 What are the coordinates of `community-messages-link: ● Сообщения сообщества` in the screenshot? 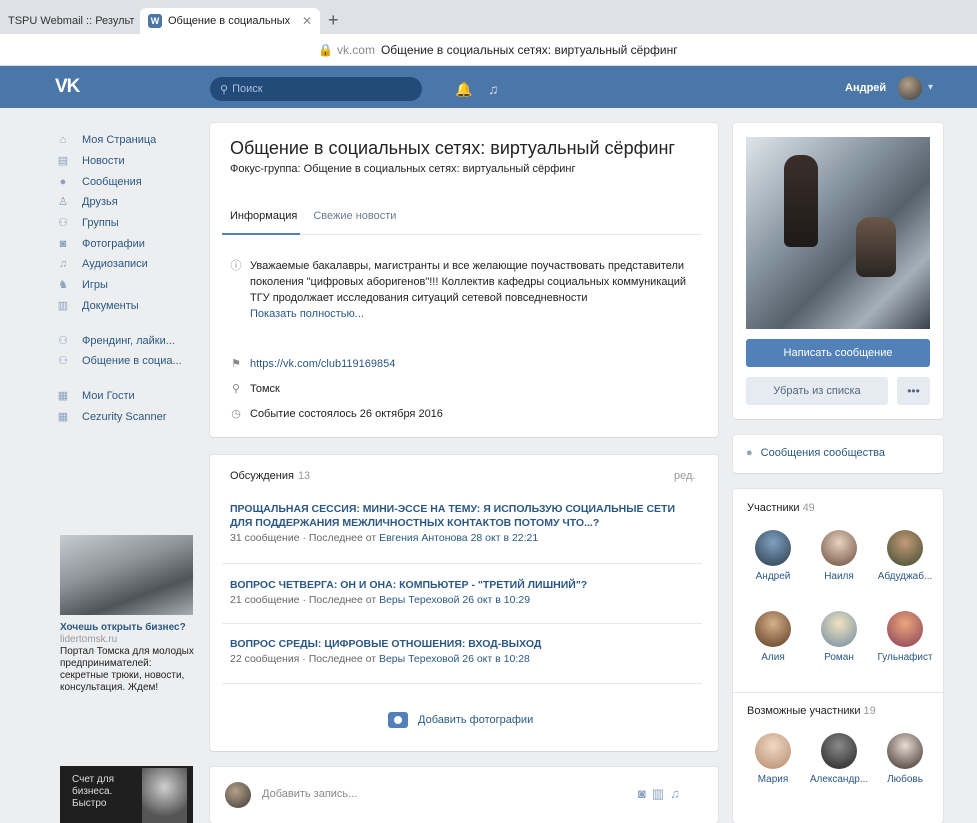 It's located at (815, 453).